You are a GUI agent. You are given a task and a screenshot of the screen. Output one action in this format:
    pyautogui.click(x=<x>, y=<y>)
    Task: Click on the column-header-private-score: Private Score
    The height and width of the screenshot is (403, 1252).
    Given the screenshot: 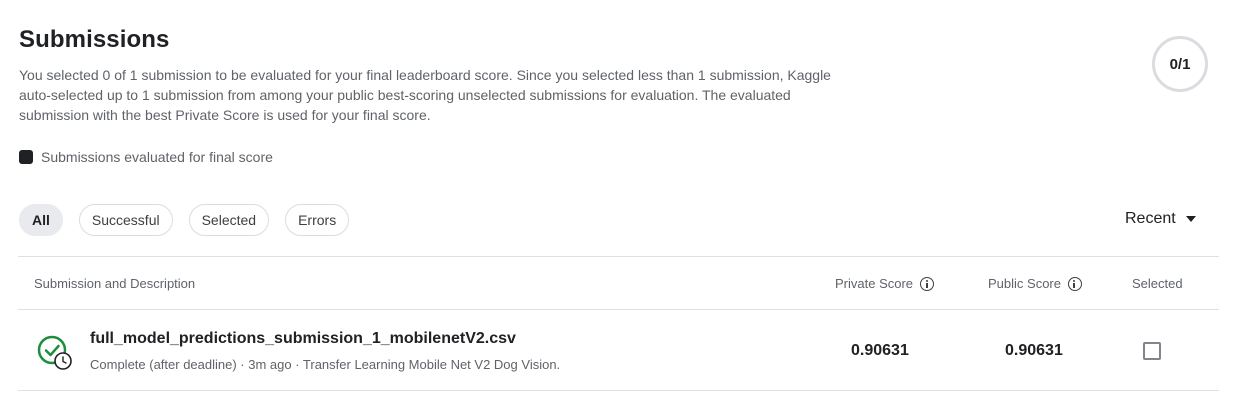 What is the action you would take?
    pyautogui.click(x=885, y=283)
    